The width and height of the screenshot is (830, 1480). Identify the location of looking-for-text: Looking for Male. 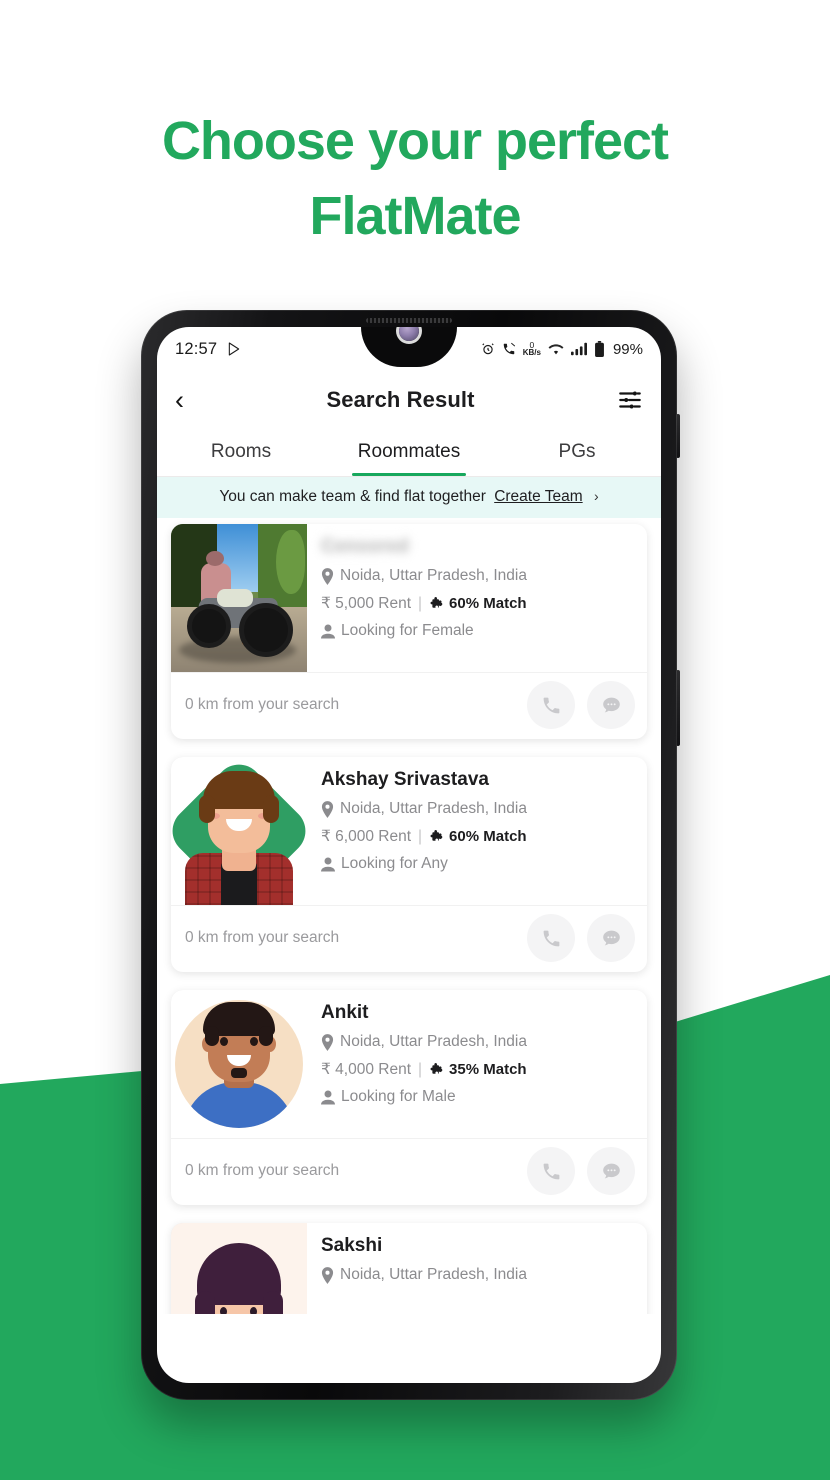
(398, 1096).